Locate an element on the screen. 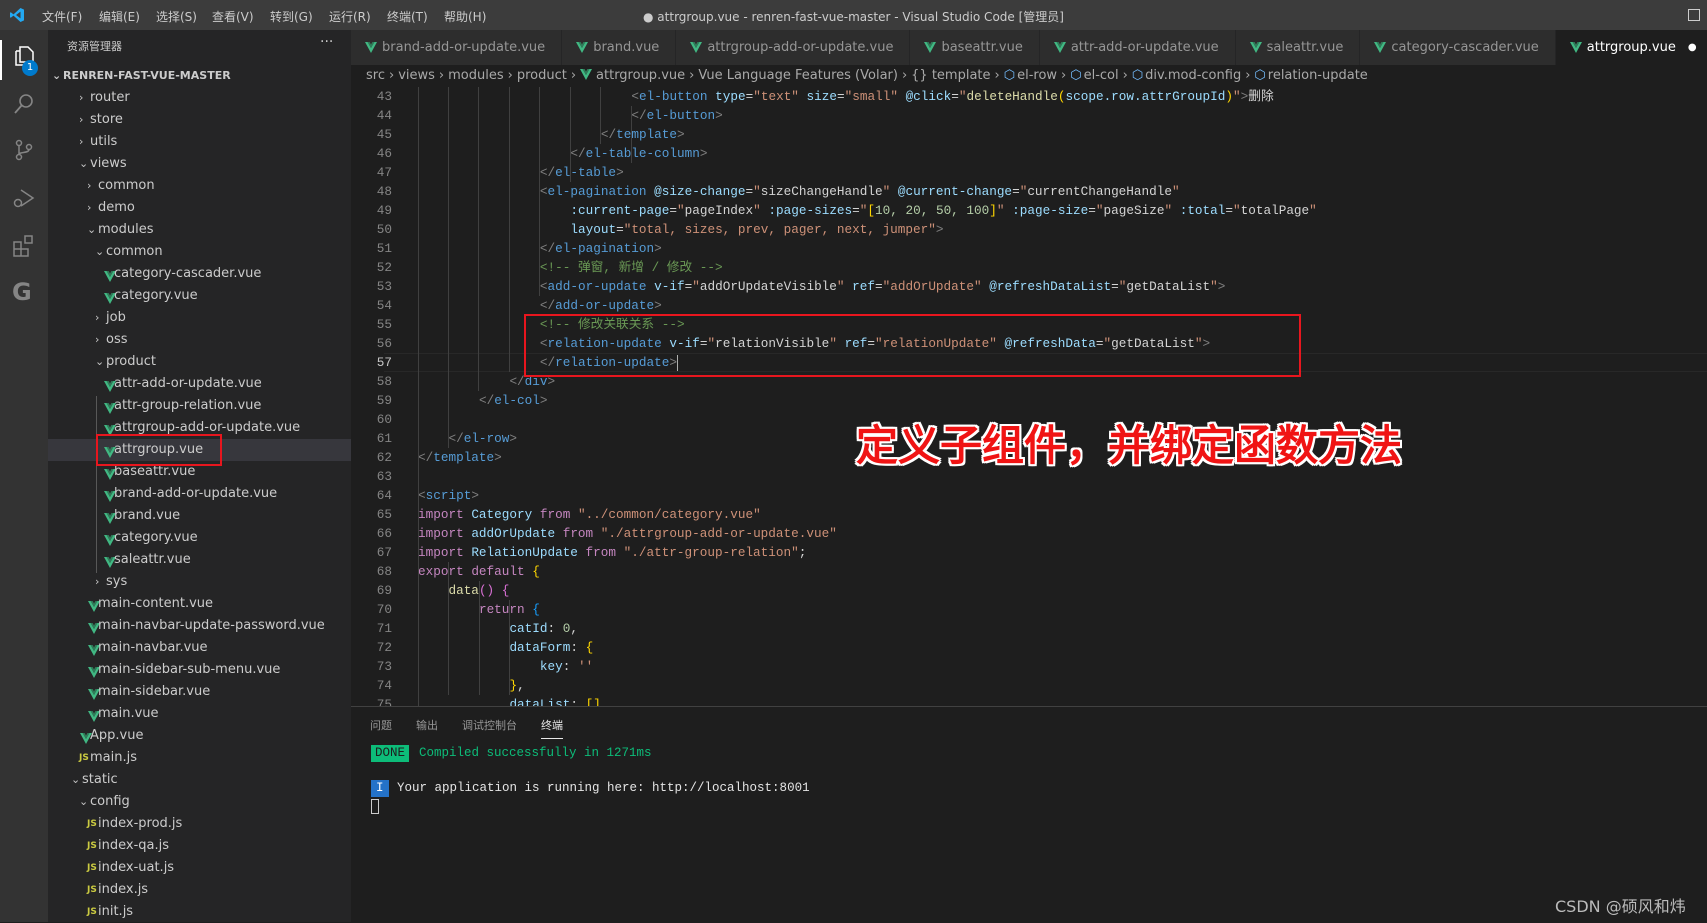  more-actions-button: ··· is located at coordinates (326, 42).